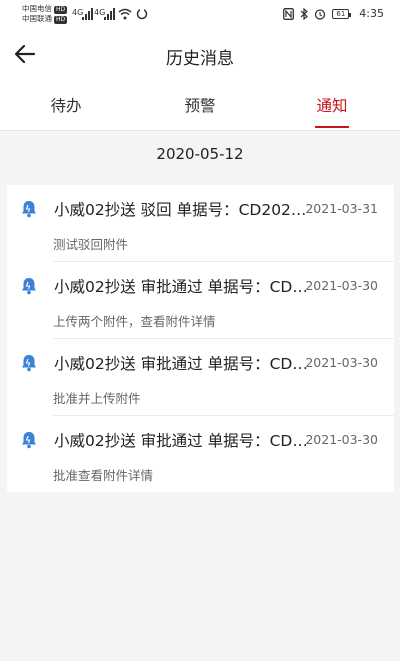  What do you see at coordinates (200, 59) in the screenshot?
I see `page-title: 历史消息` at bounding box center [200, 59].